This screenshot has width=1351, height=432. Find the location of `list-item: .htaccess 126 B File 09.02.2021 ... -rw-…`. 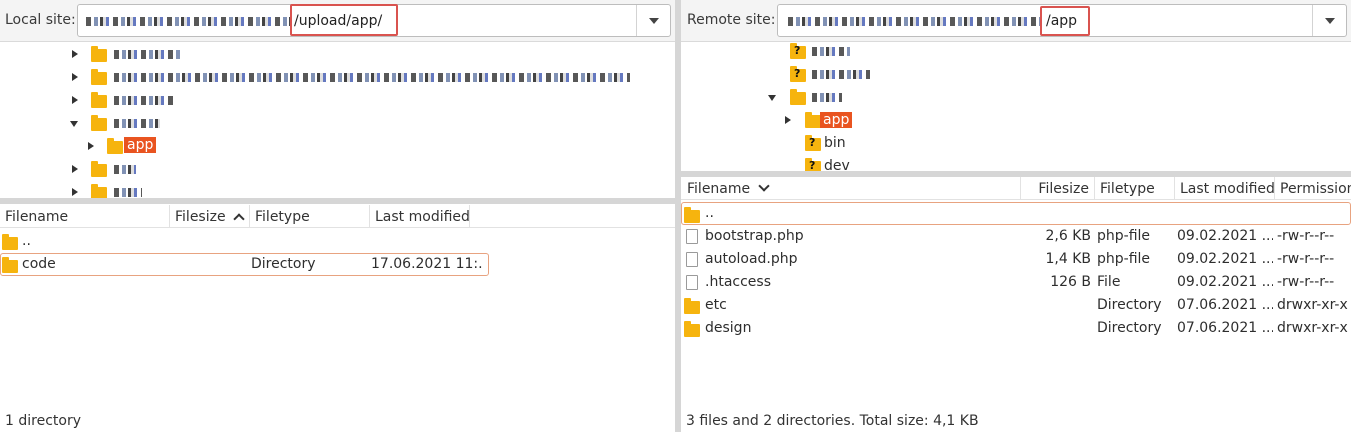

list-item: .htaccess 126 B File 09.02.2021 ... -rw-… is located at coordinates (1016, 282).